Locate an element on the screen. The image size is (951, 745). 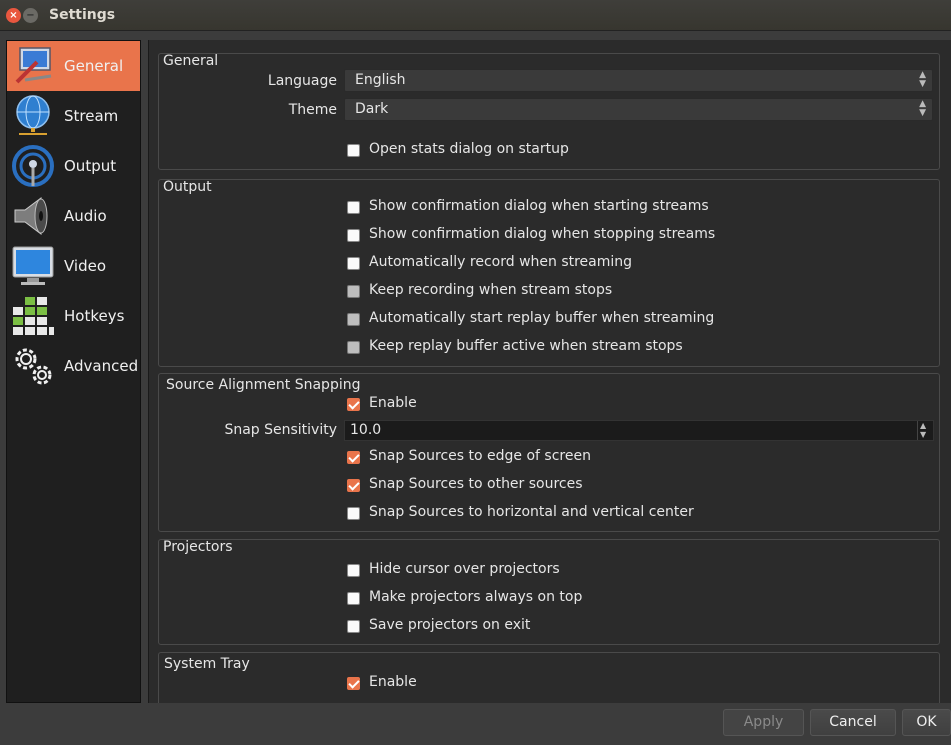
sidebar-item-audio: Audio is located at coordinates (73, 216).